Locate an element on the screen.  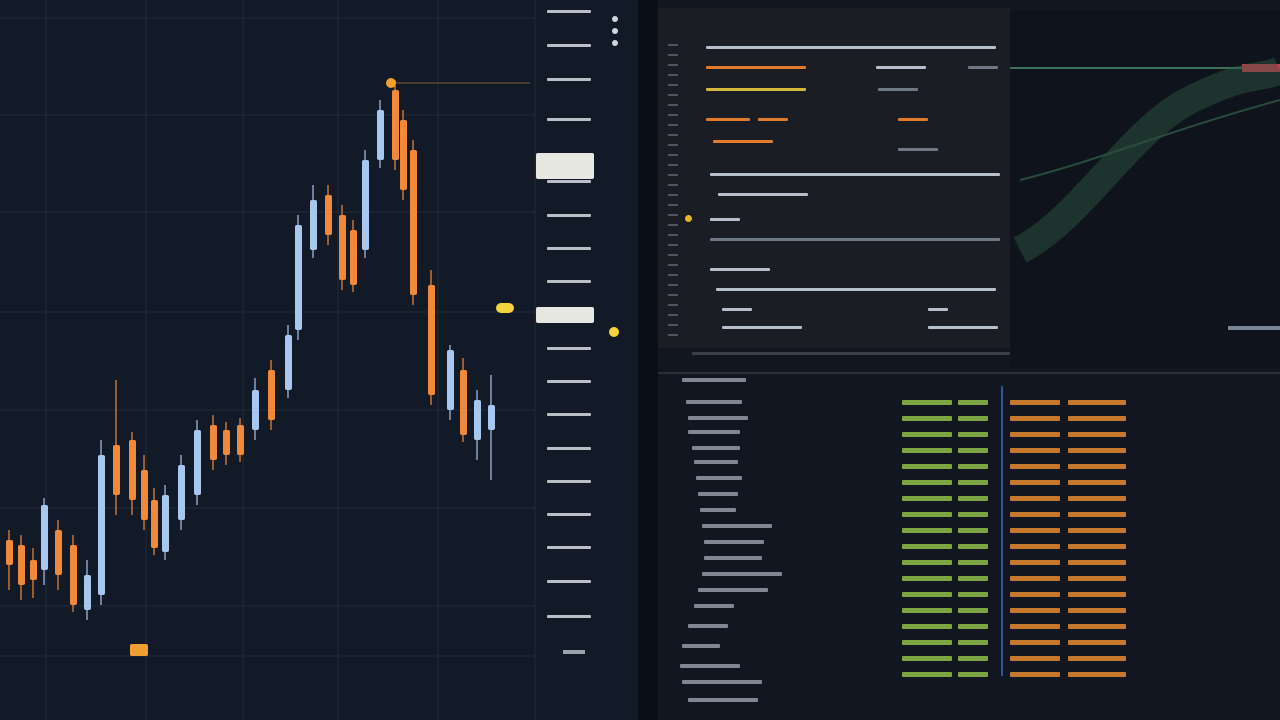
alert-dot is located at coordinates (614, 332).